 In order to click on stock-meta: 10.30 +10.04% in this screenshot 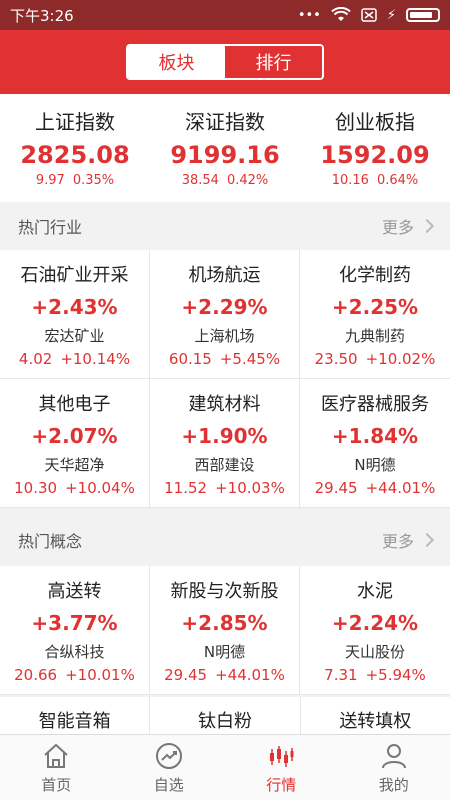, I will do `click(74, 488)`.